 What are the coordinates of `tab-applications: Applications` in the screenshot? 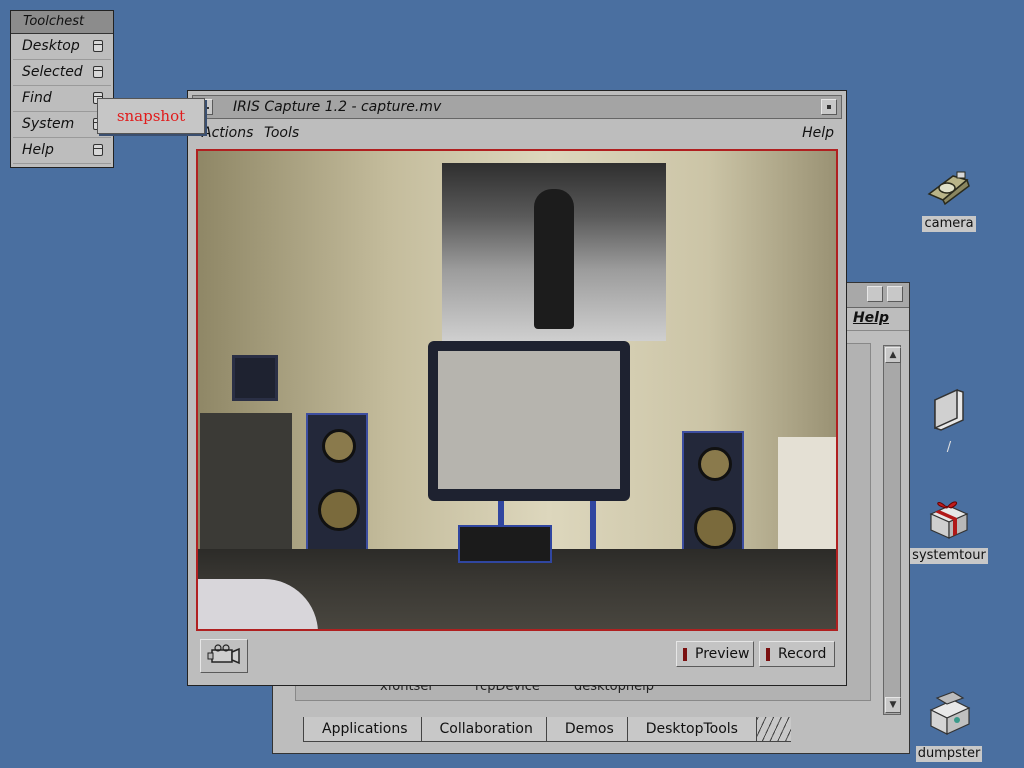 It's located at (365, 729).